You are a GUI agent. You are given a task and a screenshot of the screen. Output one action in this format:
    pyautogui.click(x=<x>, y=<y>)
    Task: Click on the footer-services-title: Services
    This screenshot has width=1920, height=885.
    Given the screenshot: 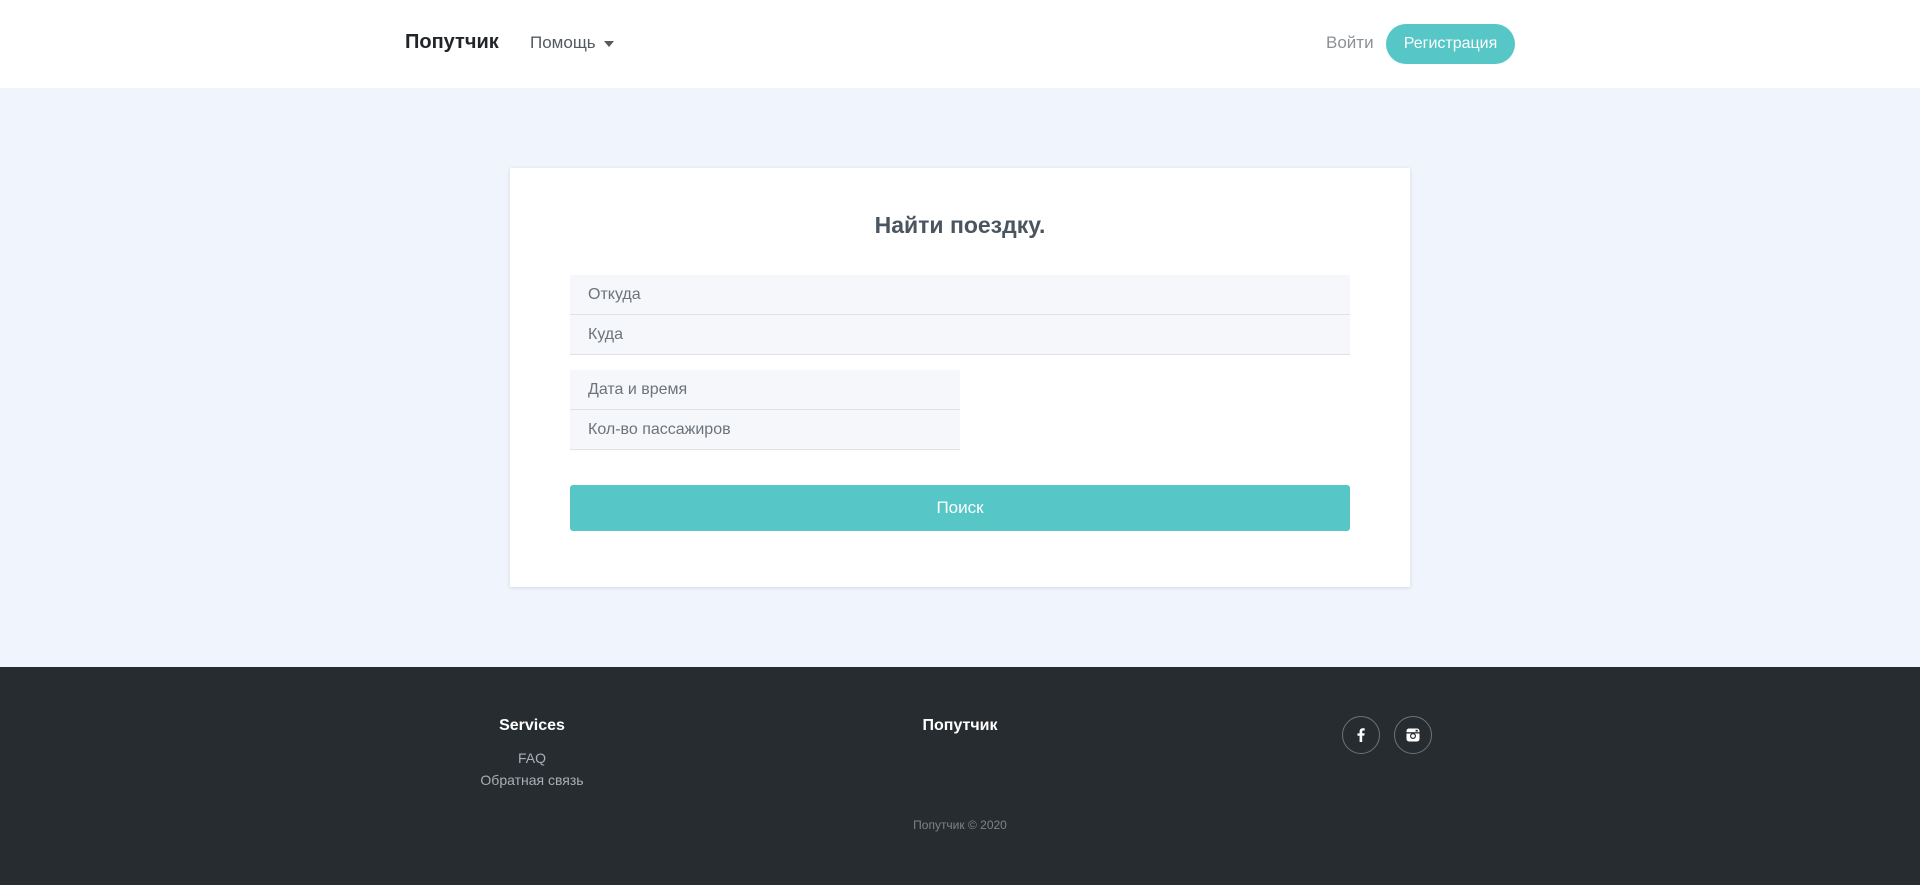 What is the action you would take?
    pyautogui.click(x=532, y=725)
    